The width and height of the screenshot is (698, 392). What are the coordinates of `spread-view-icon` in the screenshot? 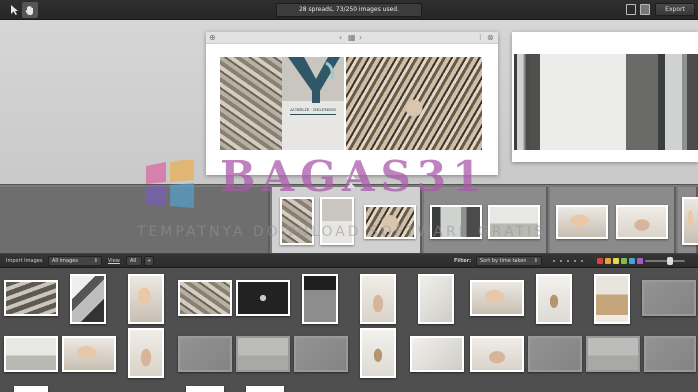 It's located at (645, 9).